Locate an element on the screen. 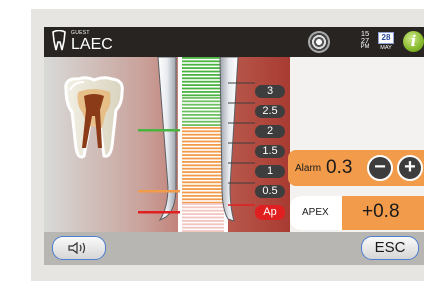  plus-icon: + is located at coordinates (410, 167).